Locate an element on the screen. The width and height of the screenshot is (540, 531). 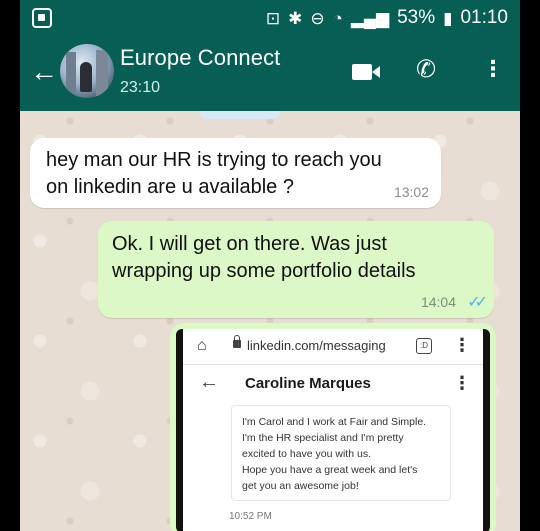
do-not-disturb-icon: ⊖ is located at coordinates (317, 18).